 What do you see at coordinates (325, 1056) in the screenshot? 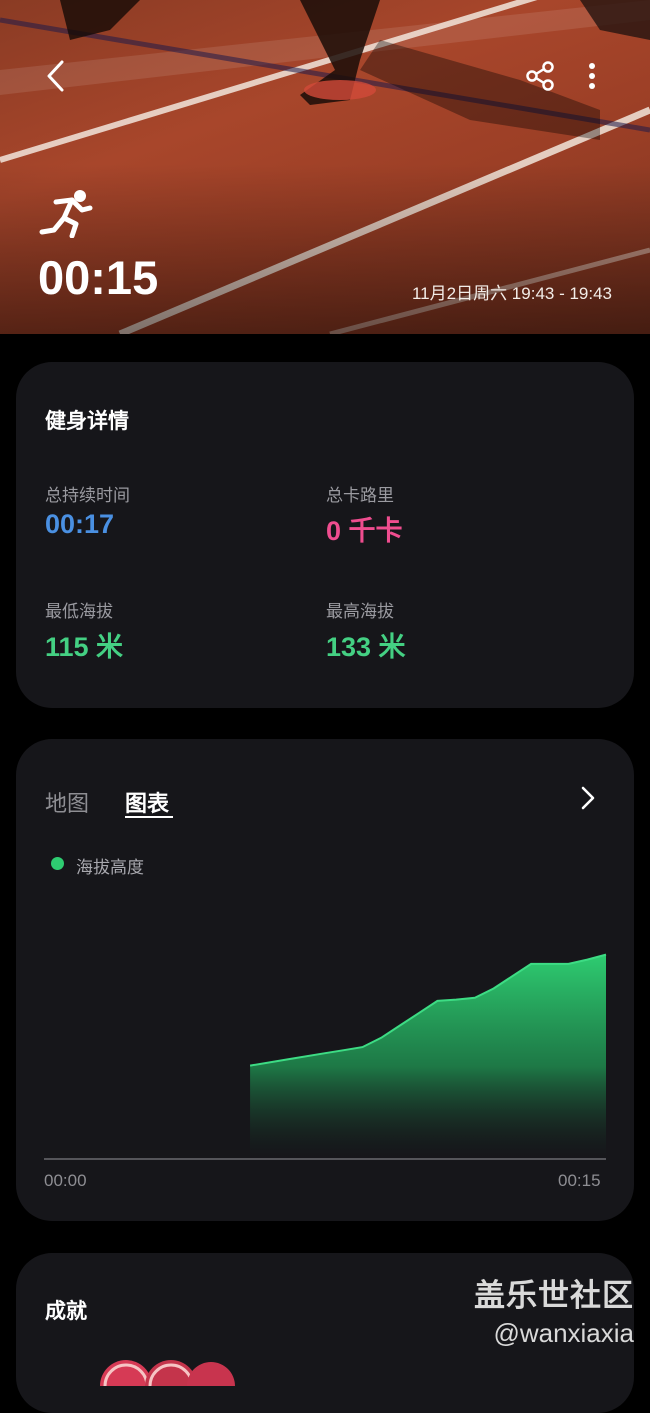
I see `altitude-chart` at bounding box center [325, 1056].